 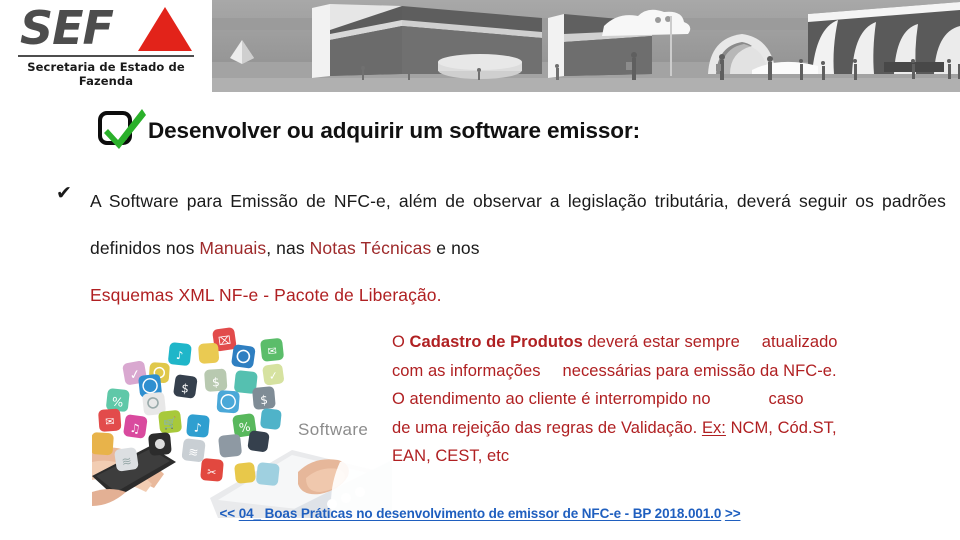 What do you see at coordinates (455, 248) in the screenshot?
I see `bullet-seg-2c: e nos` at bounding box center [455, 248].